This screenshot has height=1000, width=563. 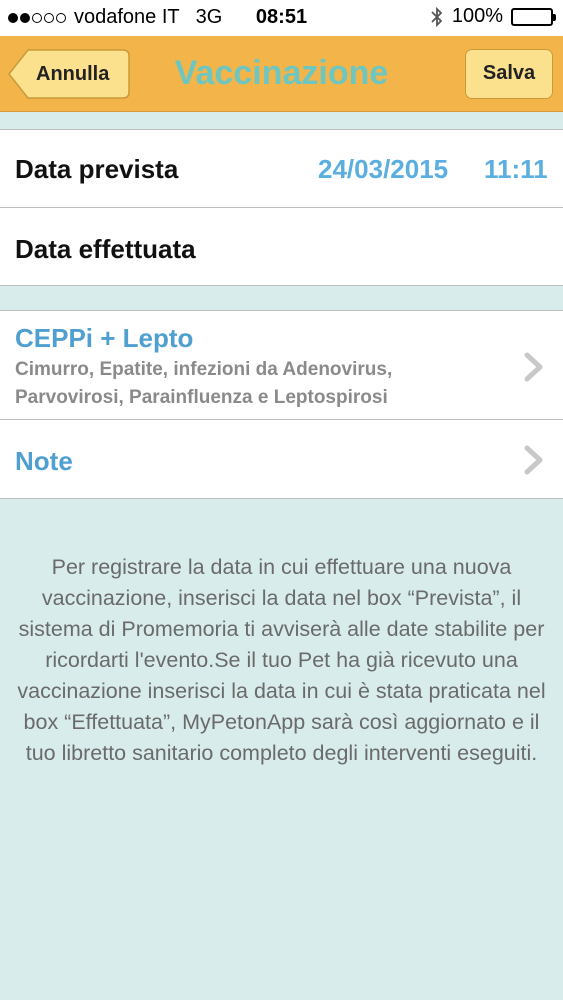 I want to click on navigation-bar: Annulla Vaccinazione Salva, so click(x=281, y=74).